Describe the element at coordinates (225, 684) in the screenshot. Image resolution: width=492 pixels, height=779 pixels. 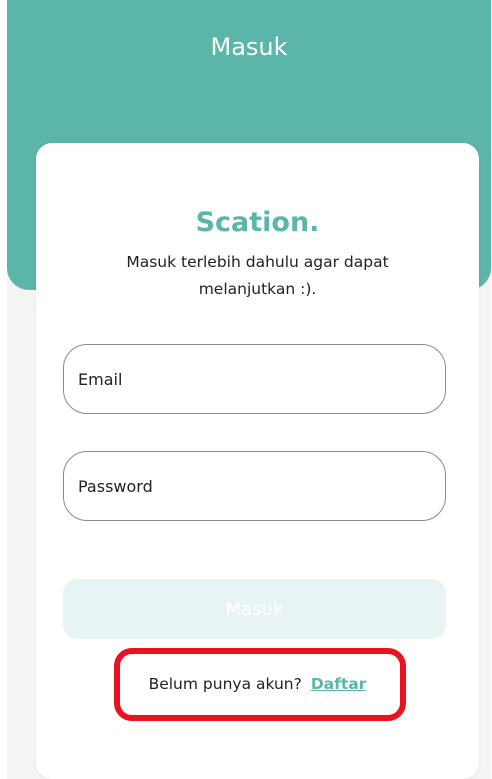
I see `register-prompt: Belum punya akun?` at that location.